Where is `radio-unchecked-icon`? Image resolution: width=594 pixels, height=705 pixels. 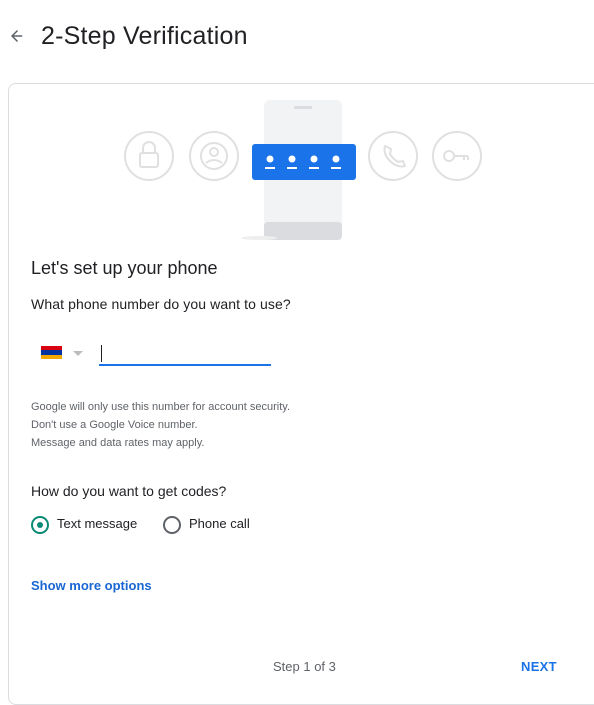
radio-unchecked-icon is located at coordinates (172, 525).